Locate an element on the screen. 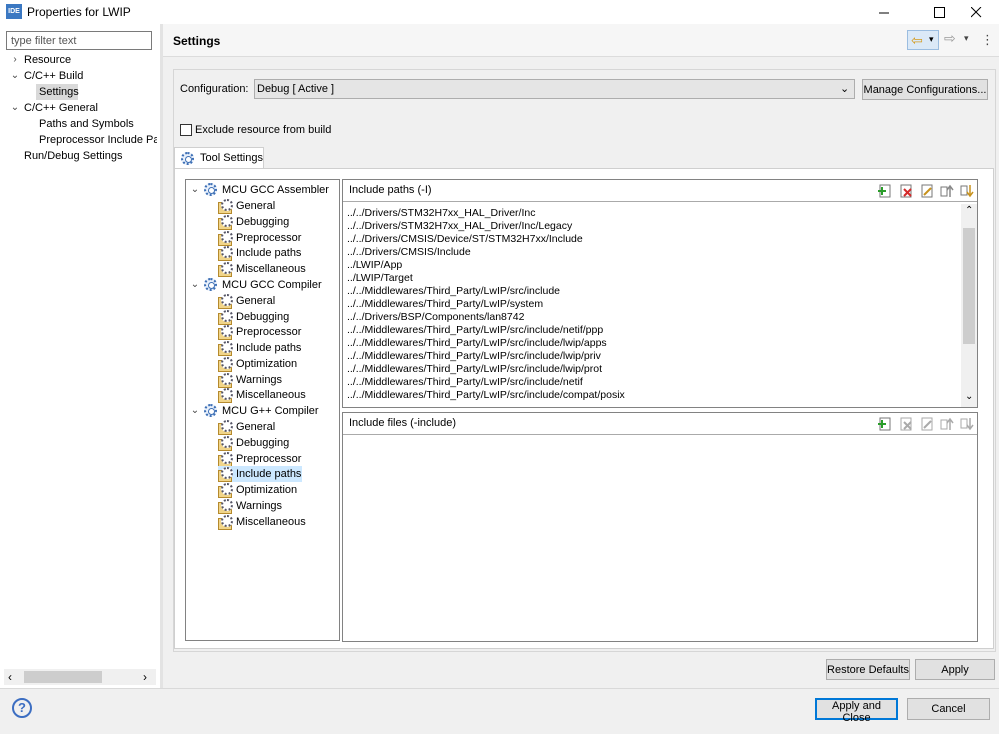 The width and height of the screenshot is (999, 734). forward-arrow-icon: ⇨ is located at coordinates (950, 38).